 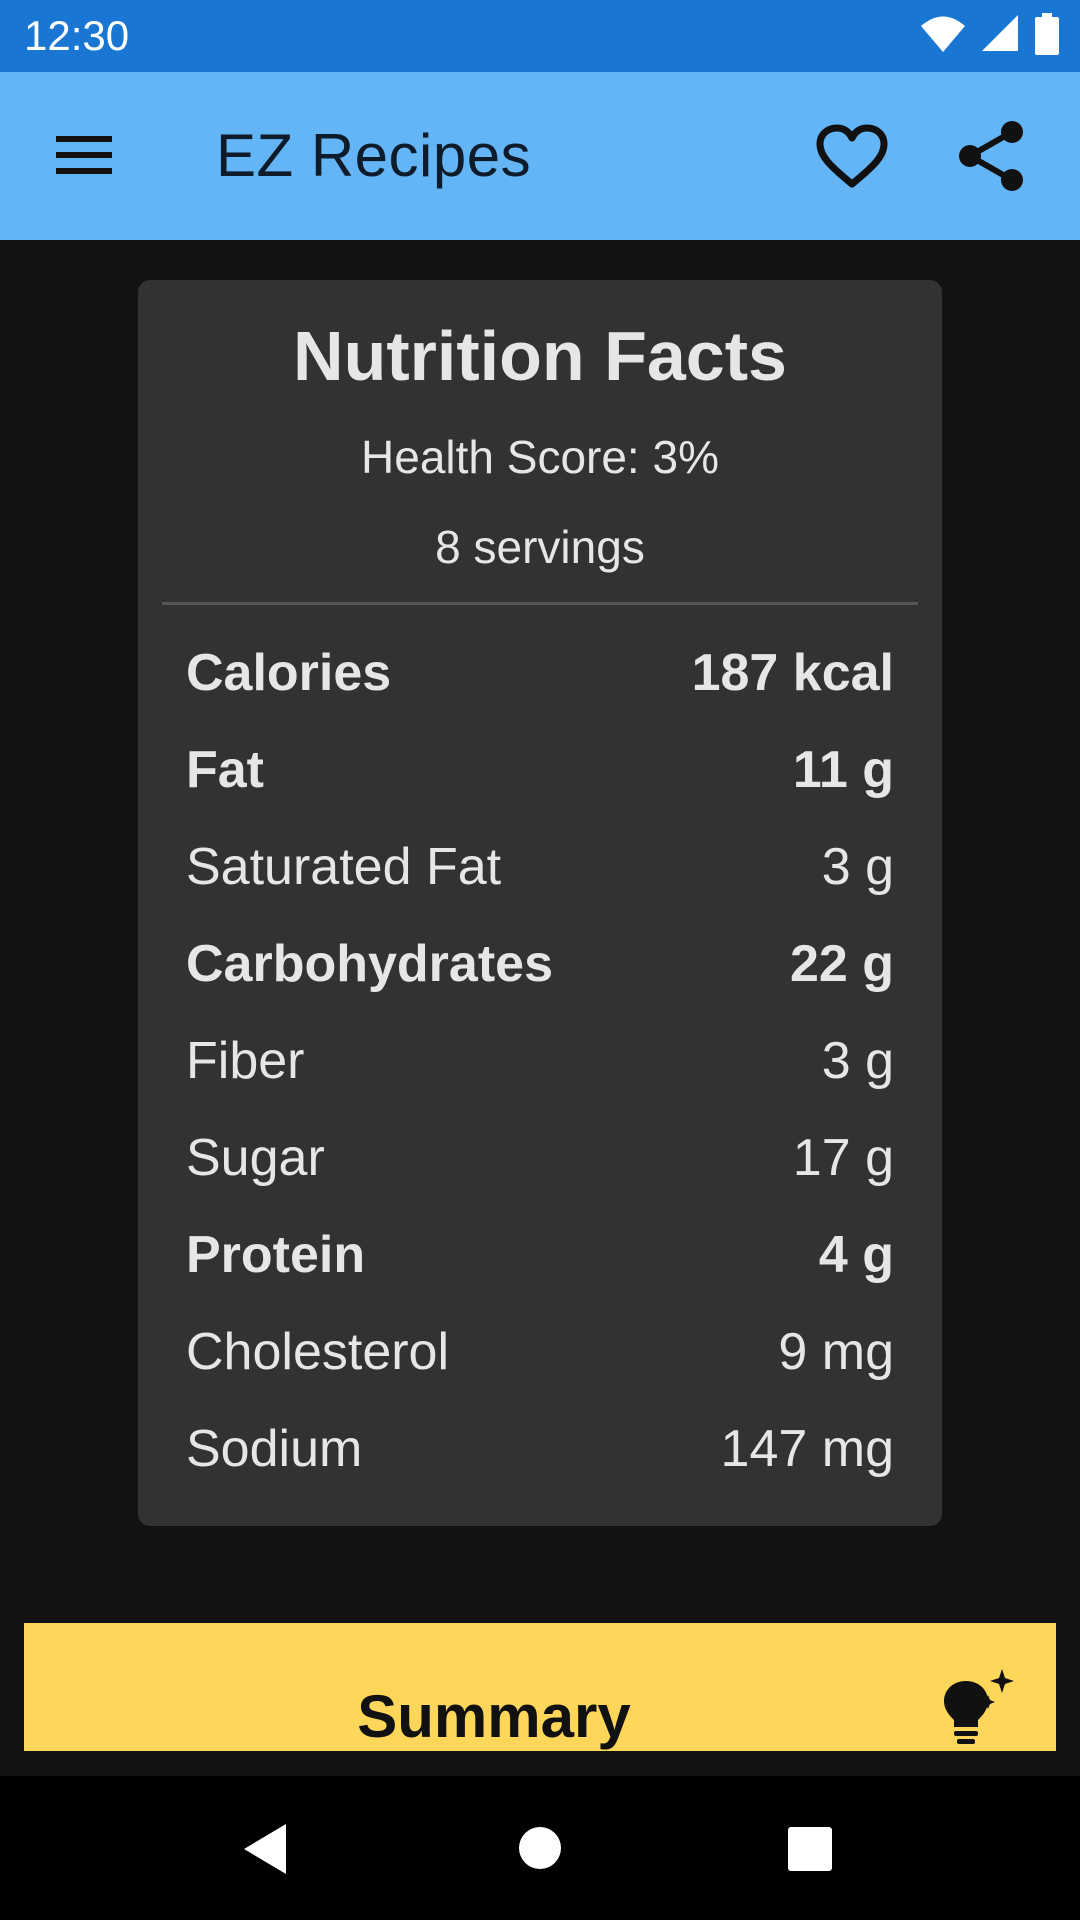 I want to click on status-icons, so click(x=990, y=36).